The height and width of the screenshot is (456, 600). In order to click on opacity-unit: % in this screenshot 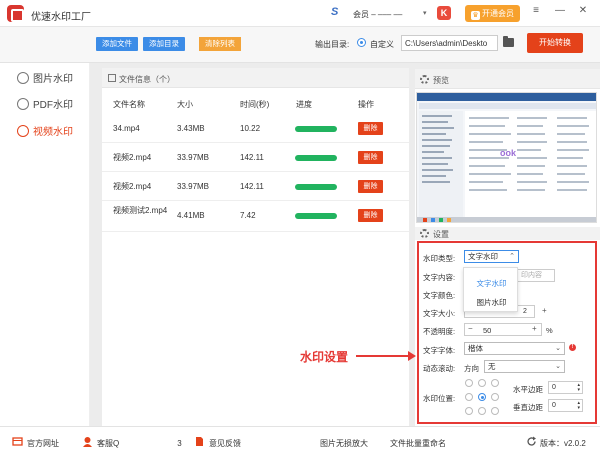, I will do `click(549, 330)`.